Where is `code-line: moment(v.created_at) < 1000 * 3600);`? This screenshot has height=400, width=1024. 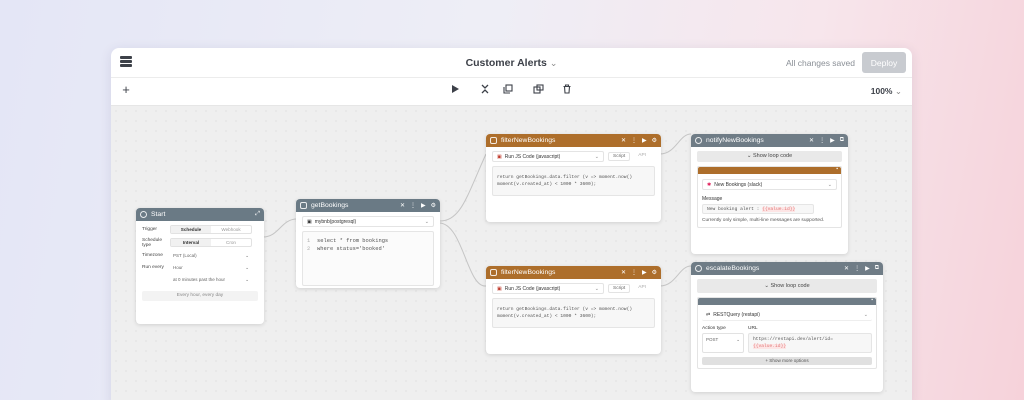 code-line: moment(v.created_at) < 1000 * 3600); is located at coordinates (547, 316).